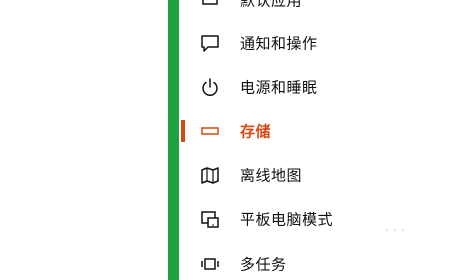  What do you see at coordinates (321, 262) in the screenshot?
I see `nav-item-multitasking: 多任务` at bounding box center [321, 262].